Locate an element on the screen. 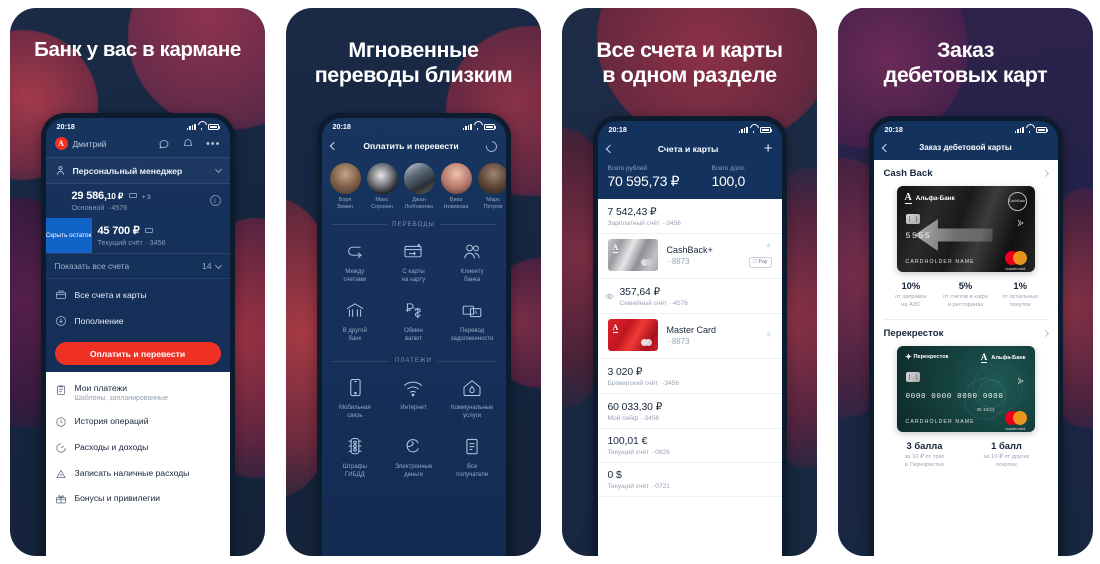  nav-bar: Оплатить и перевести is located at coordinates (414, 146).